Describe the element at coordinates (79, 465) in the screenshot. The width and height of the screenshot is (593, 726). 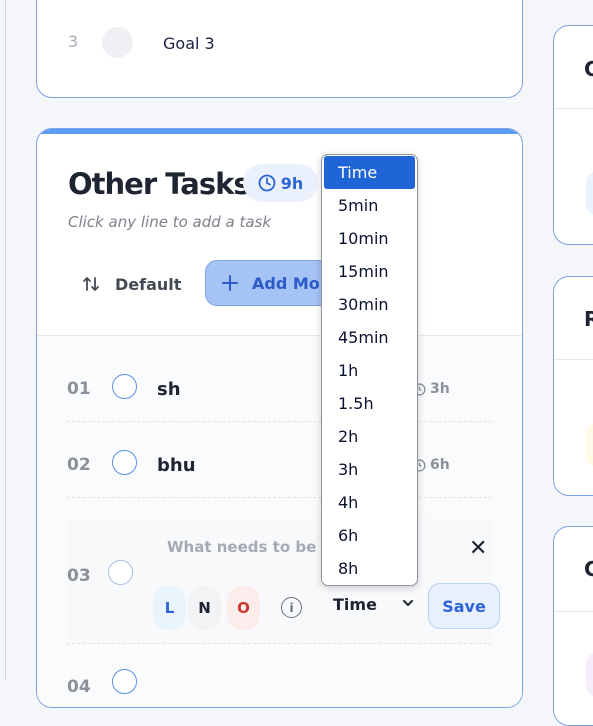
I see `task-row-number: 02` at that location.